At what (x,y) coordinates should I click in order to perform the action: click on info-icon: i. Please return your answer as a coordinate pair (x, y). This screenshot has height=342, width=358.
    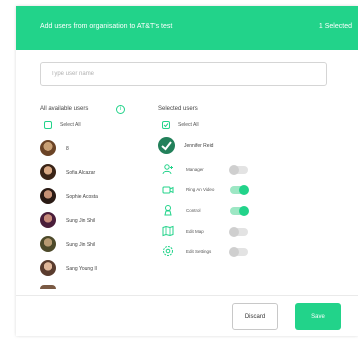
    Looking at the image, I should click on (120, 109).